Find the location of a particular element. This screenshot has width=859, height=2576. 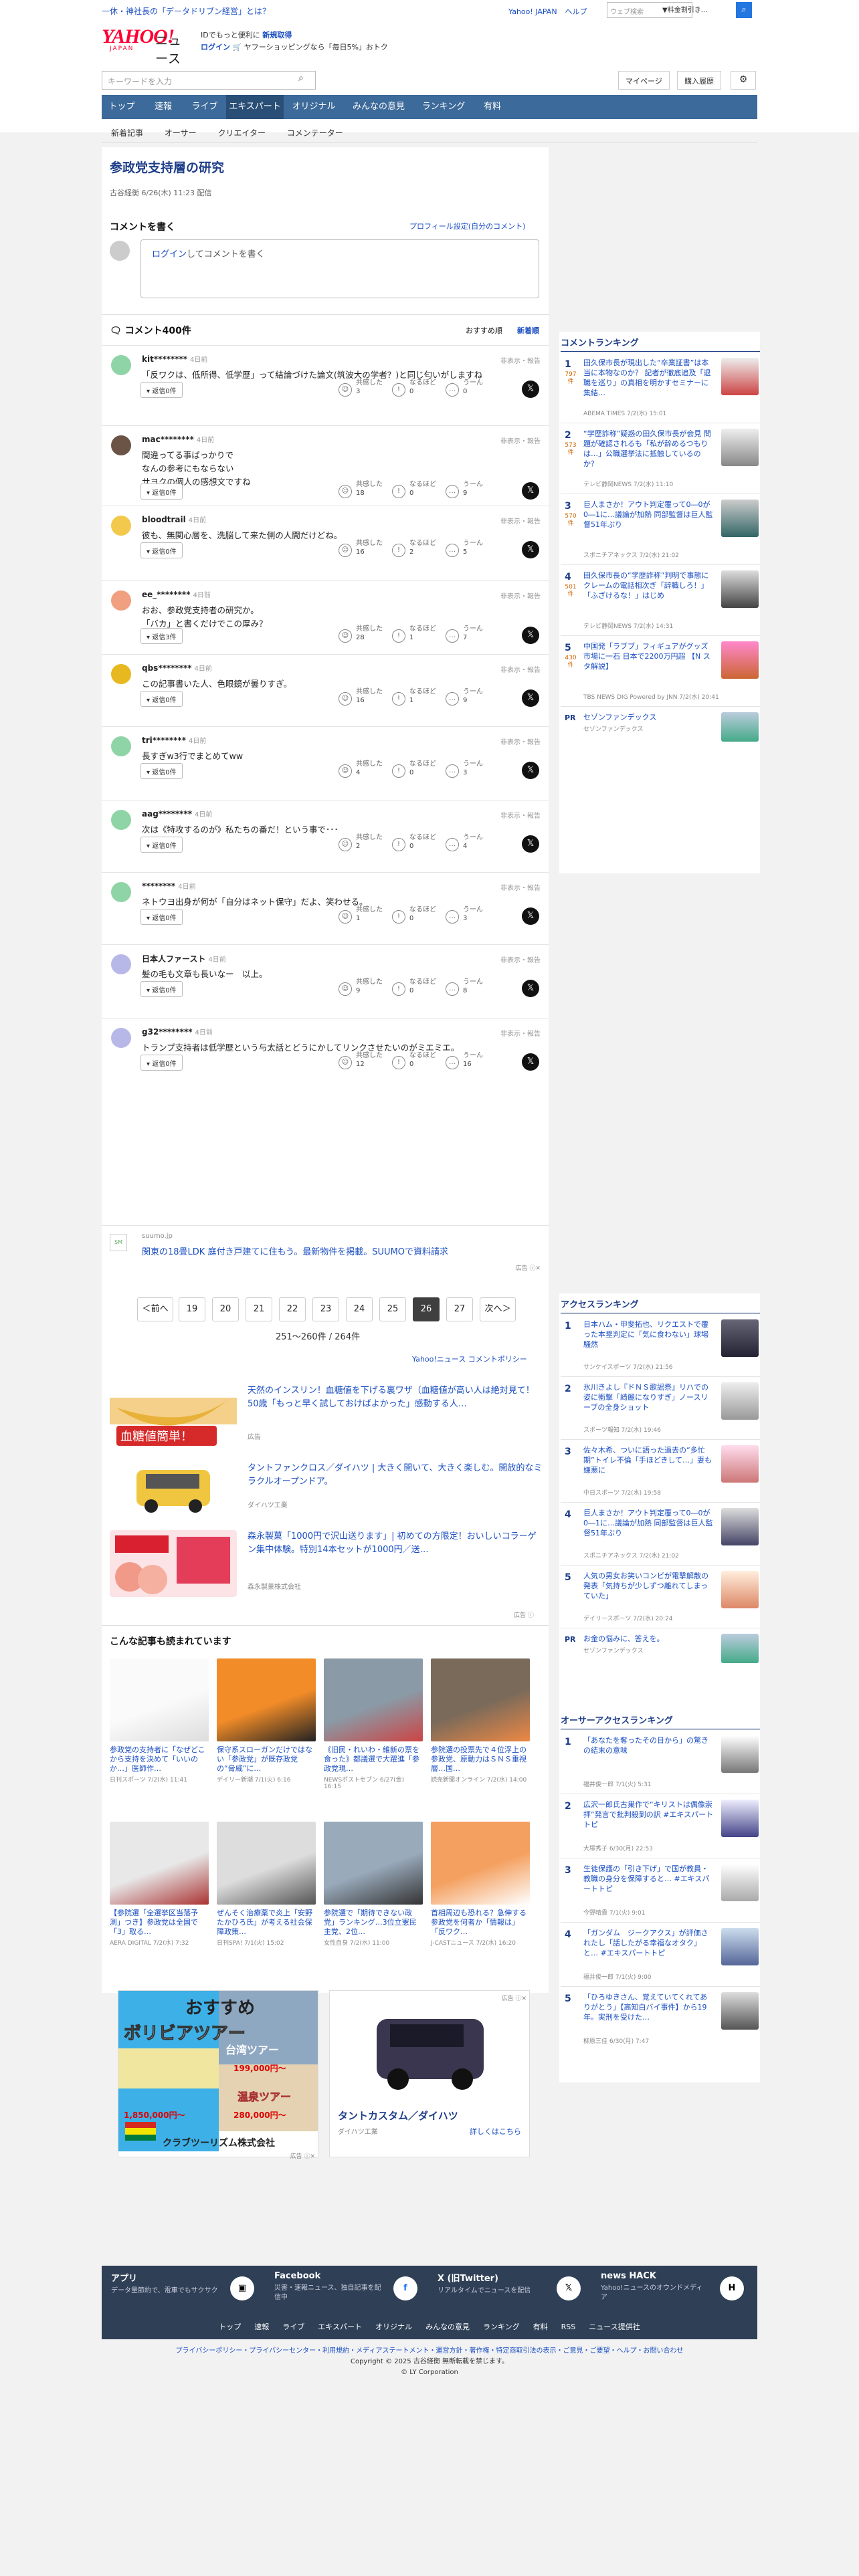

user-name: aag******** is located at coordinates (167, 814).